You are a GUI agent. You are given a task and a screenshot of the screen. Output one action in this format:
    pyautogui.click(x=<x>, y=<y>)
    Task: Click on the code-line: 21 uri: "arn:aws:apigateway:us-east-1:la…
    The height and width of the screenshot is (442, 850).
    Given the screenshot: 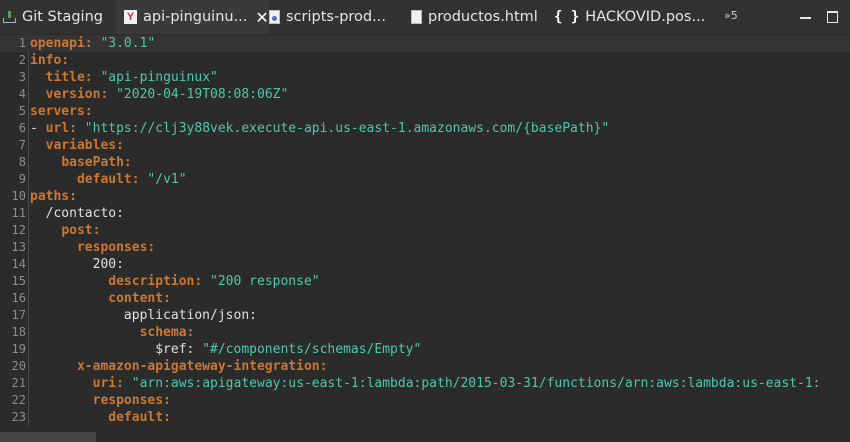 What is the action you would take?
    pyautogui.click(x=425, y=383)
    